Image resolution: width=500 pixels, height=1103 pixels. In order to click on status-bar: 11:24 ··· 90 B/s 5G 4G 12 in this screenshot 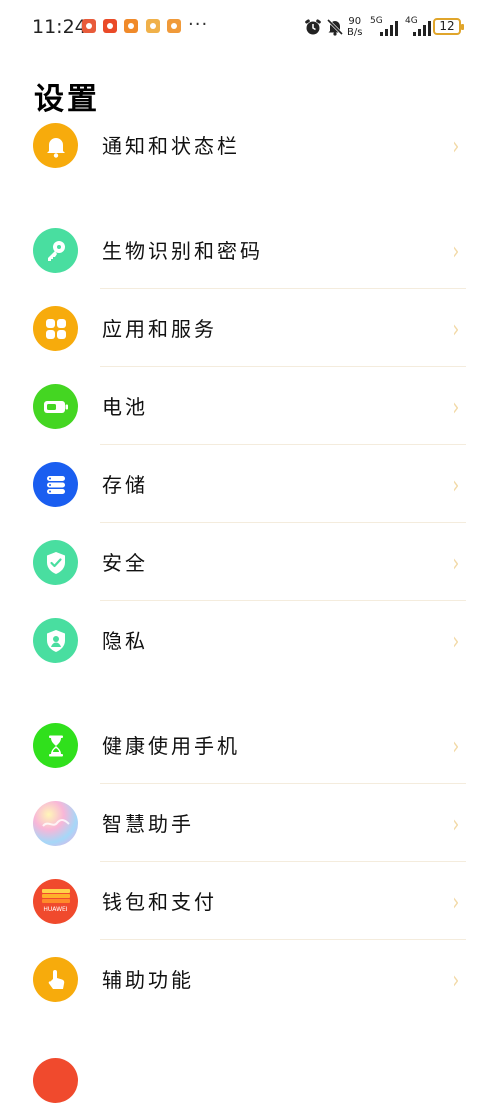, I will do `click(250, 29)`.